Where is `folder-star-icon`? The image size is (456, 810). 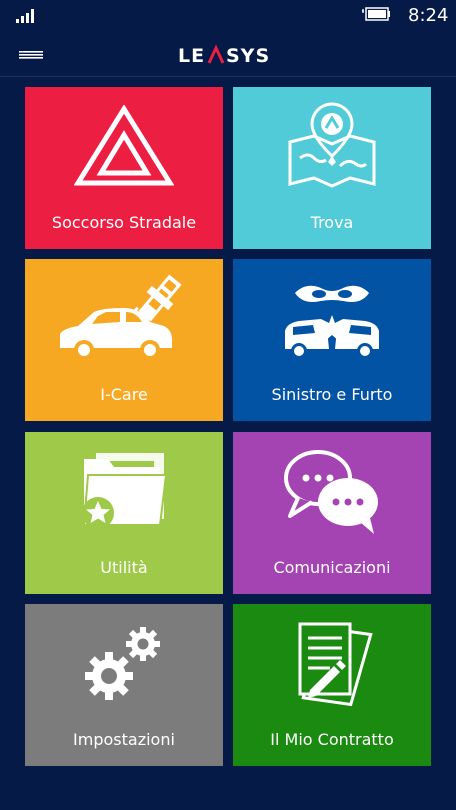
folder-star-icon is located at coordinates (125, 491).